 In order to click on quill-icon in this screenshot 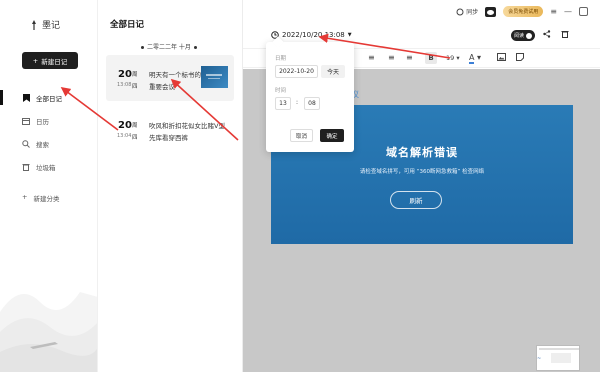, I will do `click(34, 24)`.